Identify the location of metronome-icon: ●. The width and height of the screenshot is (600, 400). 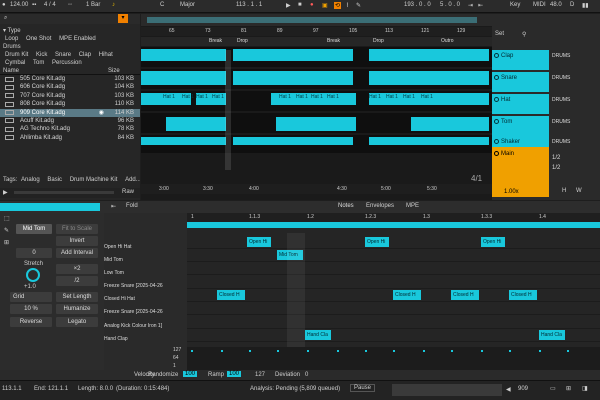
(4, 5).